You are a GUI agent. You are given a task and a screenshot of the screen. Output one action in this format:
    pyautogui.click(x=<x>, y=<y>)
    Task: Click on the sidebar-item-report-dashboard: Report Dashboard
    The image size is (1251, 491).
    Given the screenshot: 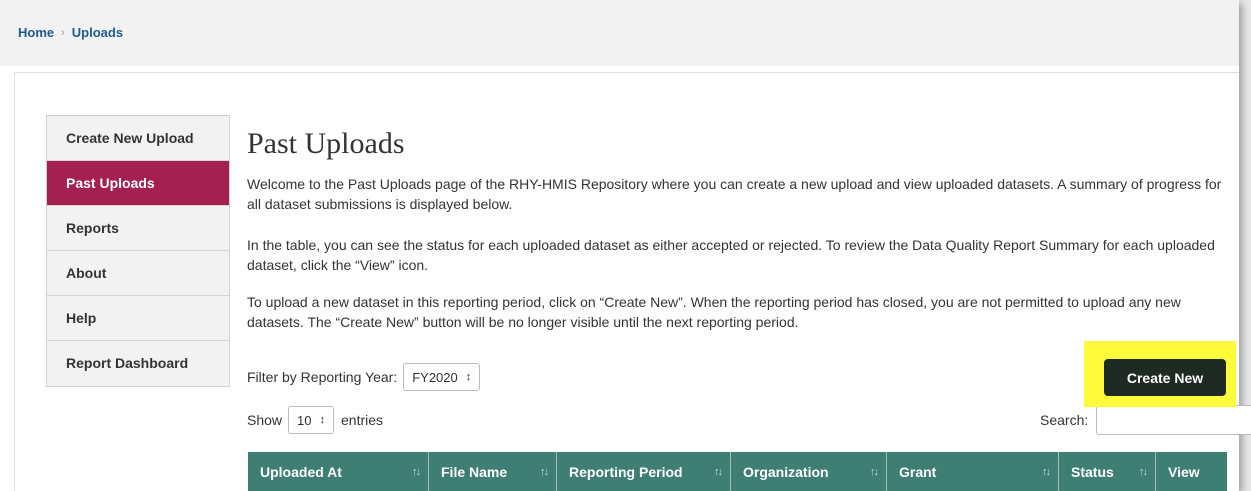 What is the action you would take?
    pyautogui.click(x=138, y=363)
    